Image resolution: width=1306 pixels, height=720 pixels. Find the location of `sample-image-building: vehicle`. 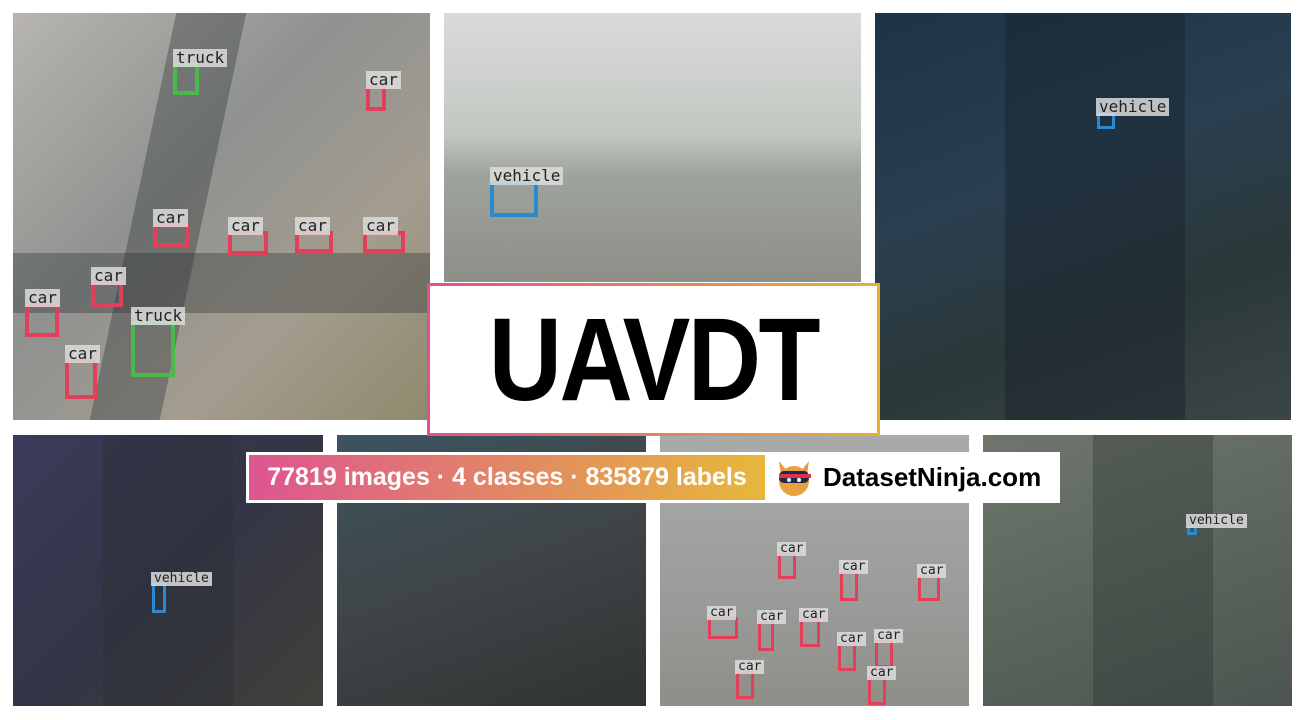

sample-image-building: vehicle is located at coordinates (652, 147).